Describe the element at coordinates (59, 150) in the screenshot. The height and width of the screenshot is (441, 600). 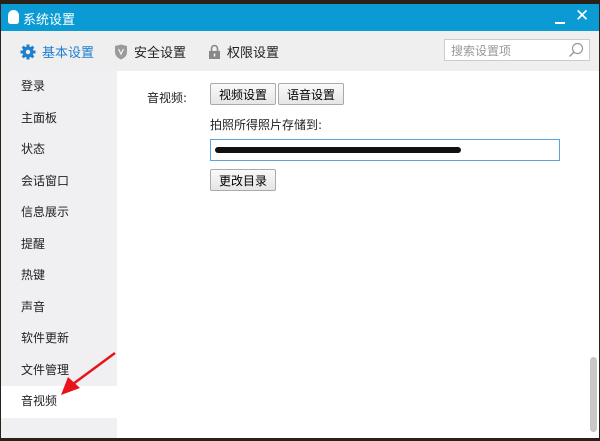
I see `sidebar-item-status: 状态` at that location.